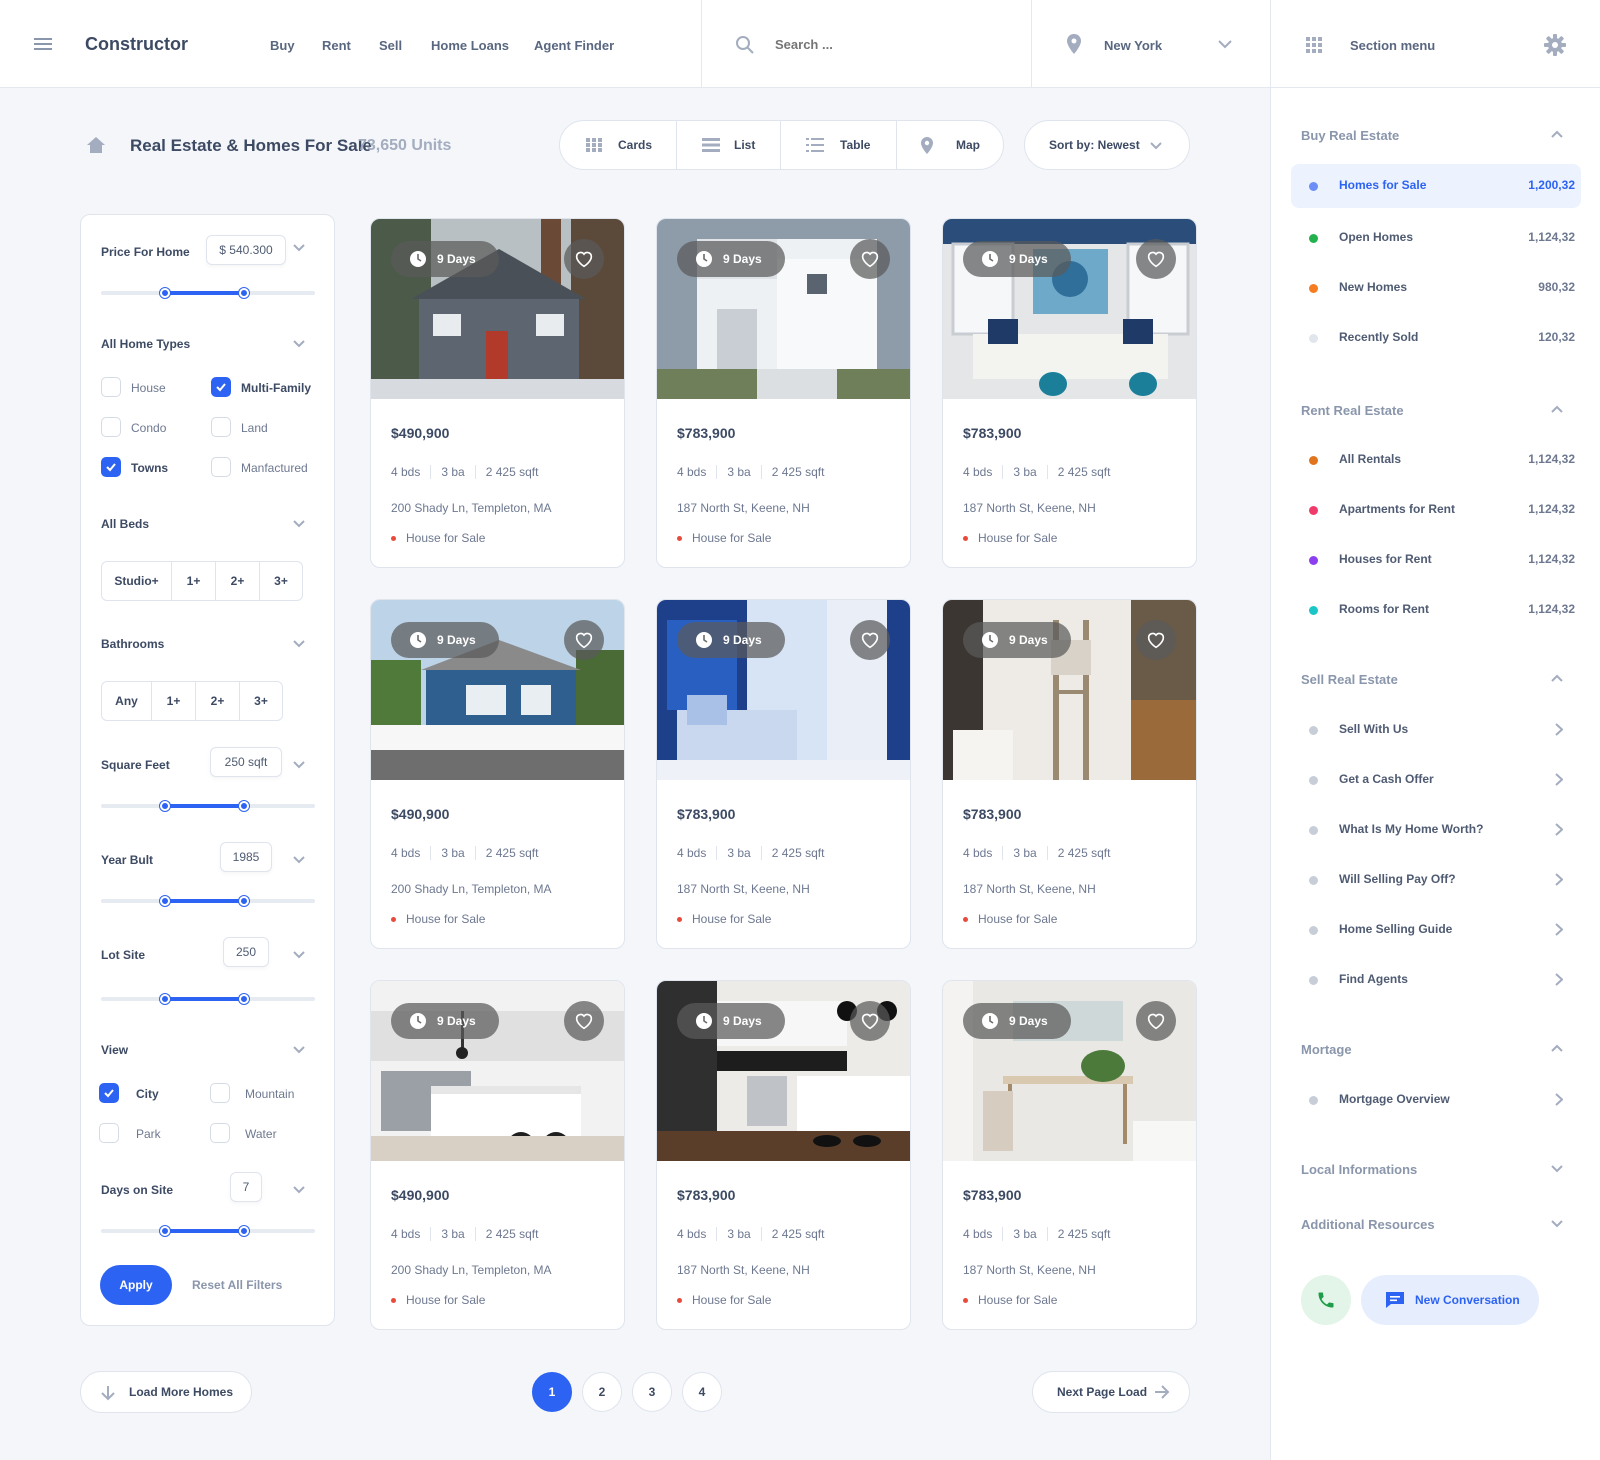  Describe the element at coordinates (1314, 45) in the screenshot. I see `grid-menu-icon` at that location.